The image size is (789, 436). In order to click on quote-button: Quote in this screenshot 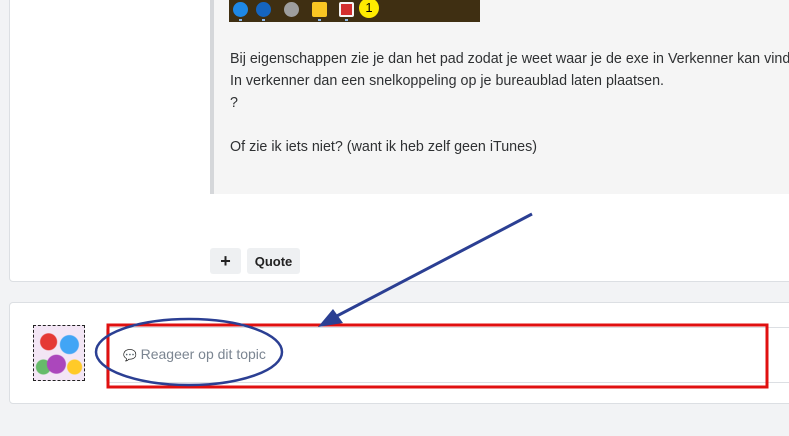, I will do `click(273, 261)`.